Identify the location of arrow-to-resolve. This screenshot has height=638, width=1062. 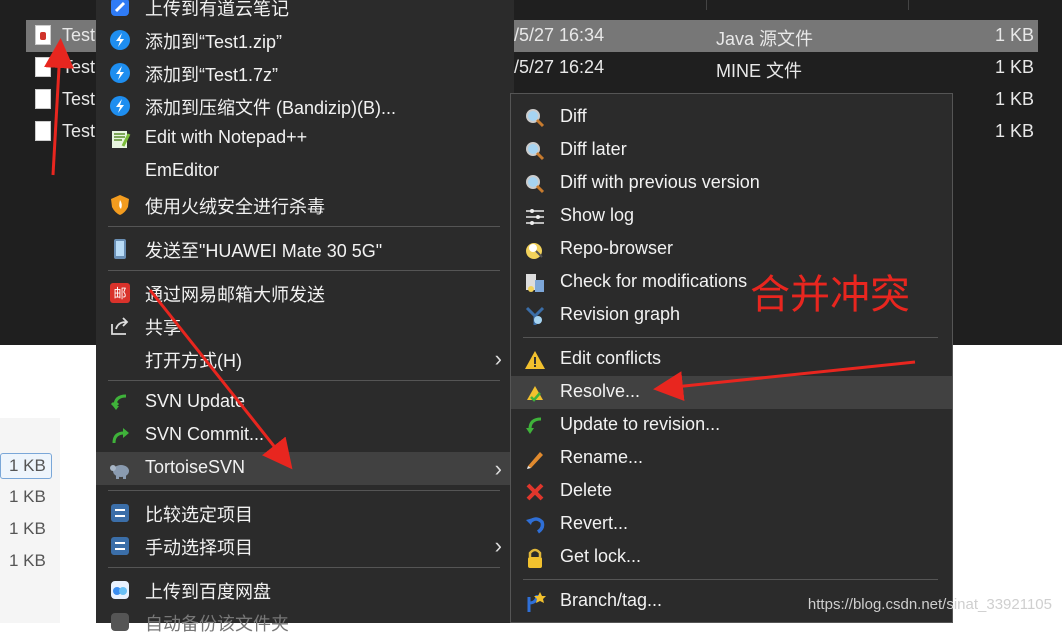
(784, 381).